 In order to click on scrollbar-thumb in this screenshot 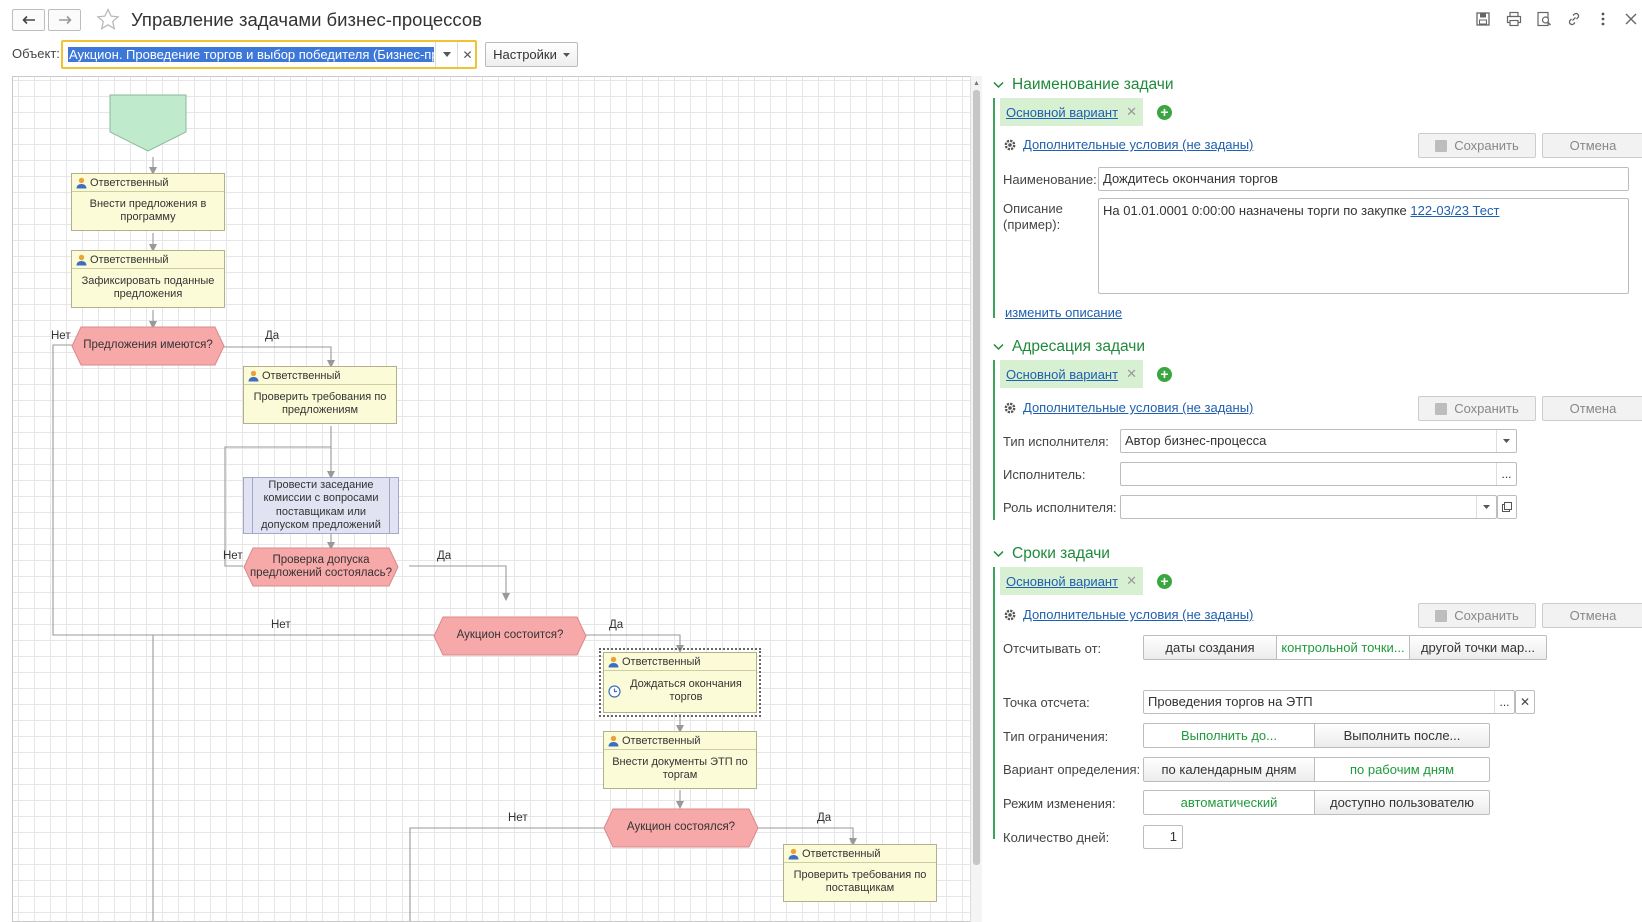, I will do `click(976, 477)`.